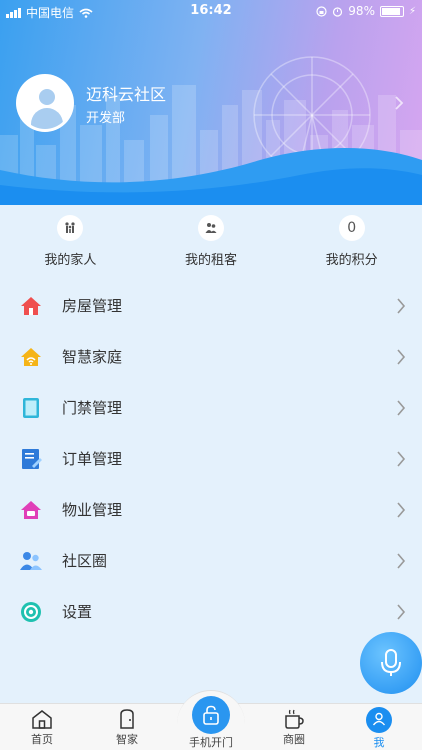 The image size is (422, 750). Describe the element at coordinates (294, 719) in the screenshot. I see `coffee-cup-icon` at that location.